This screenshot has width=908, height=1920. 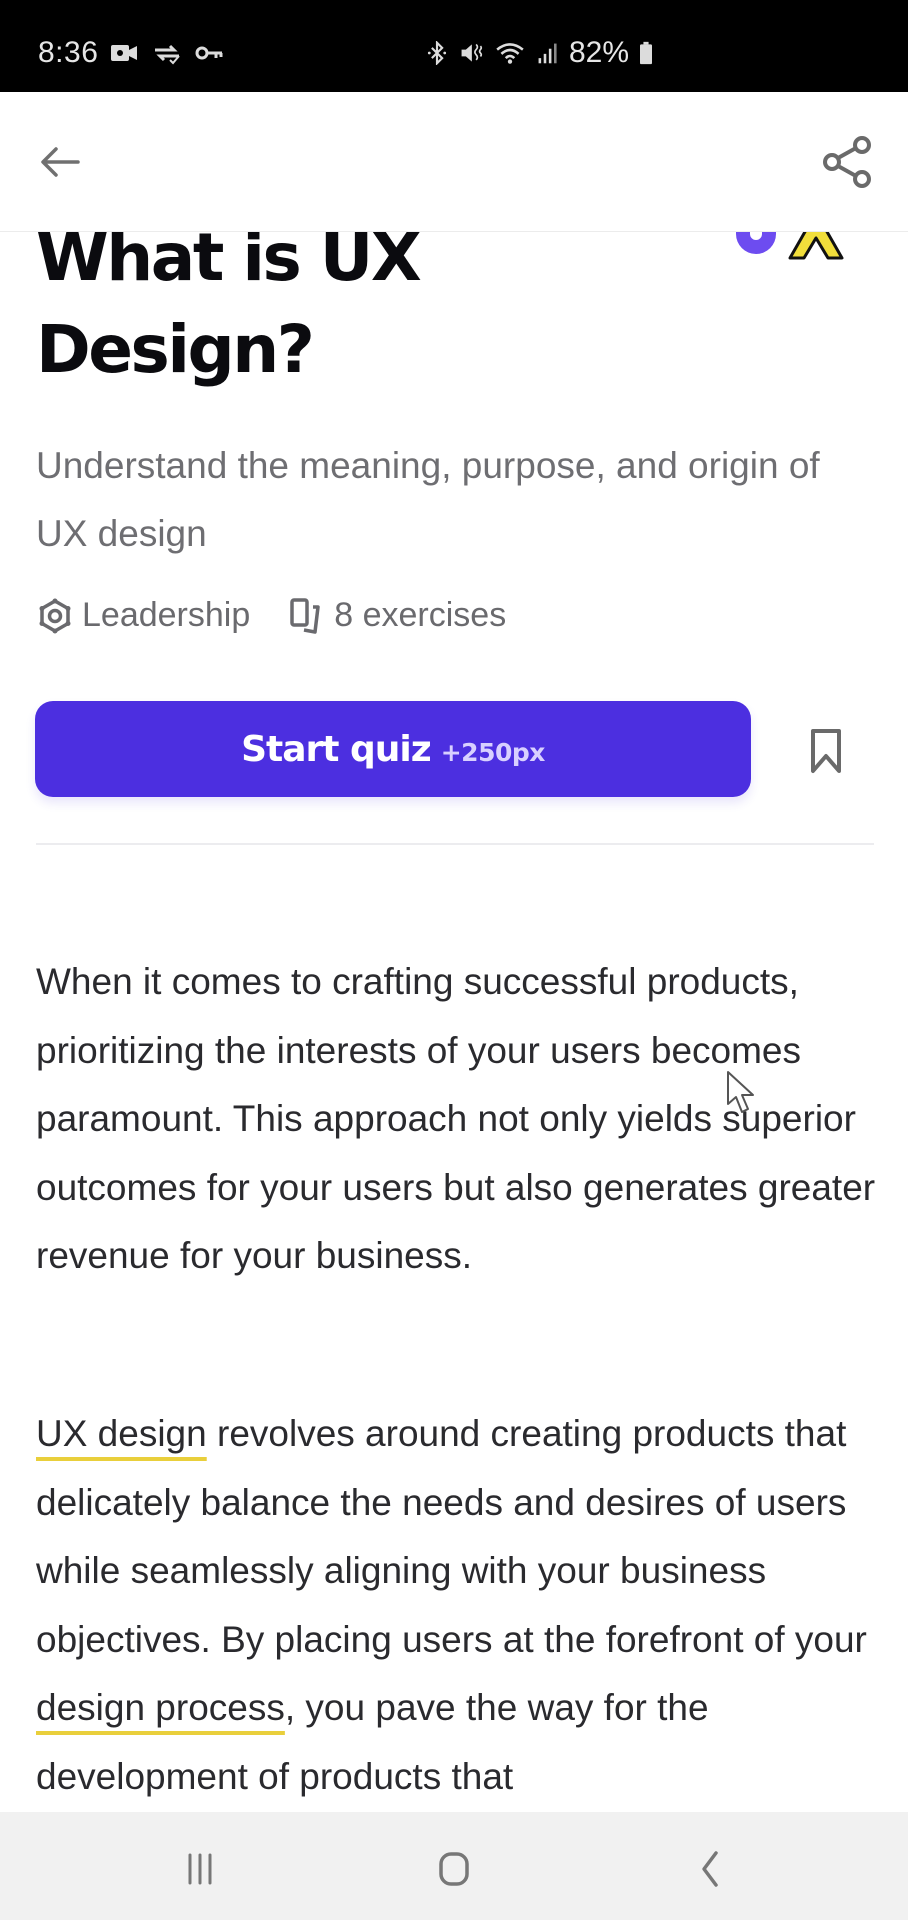 I want to click on system-back-button, so click(x=710, y=1869).